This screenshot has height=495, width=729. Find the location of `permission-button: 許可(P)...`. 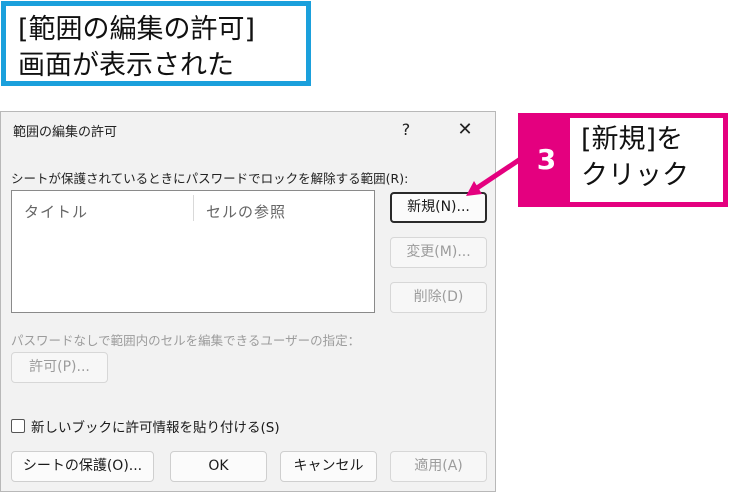

permission-button: 許可(P)... is located at coordinates (59, 367).